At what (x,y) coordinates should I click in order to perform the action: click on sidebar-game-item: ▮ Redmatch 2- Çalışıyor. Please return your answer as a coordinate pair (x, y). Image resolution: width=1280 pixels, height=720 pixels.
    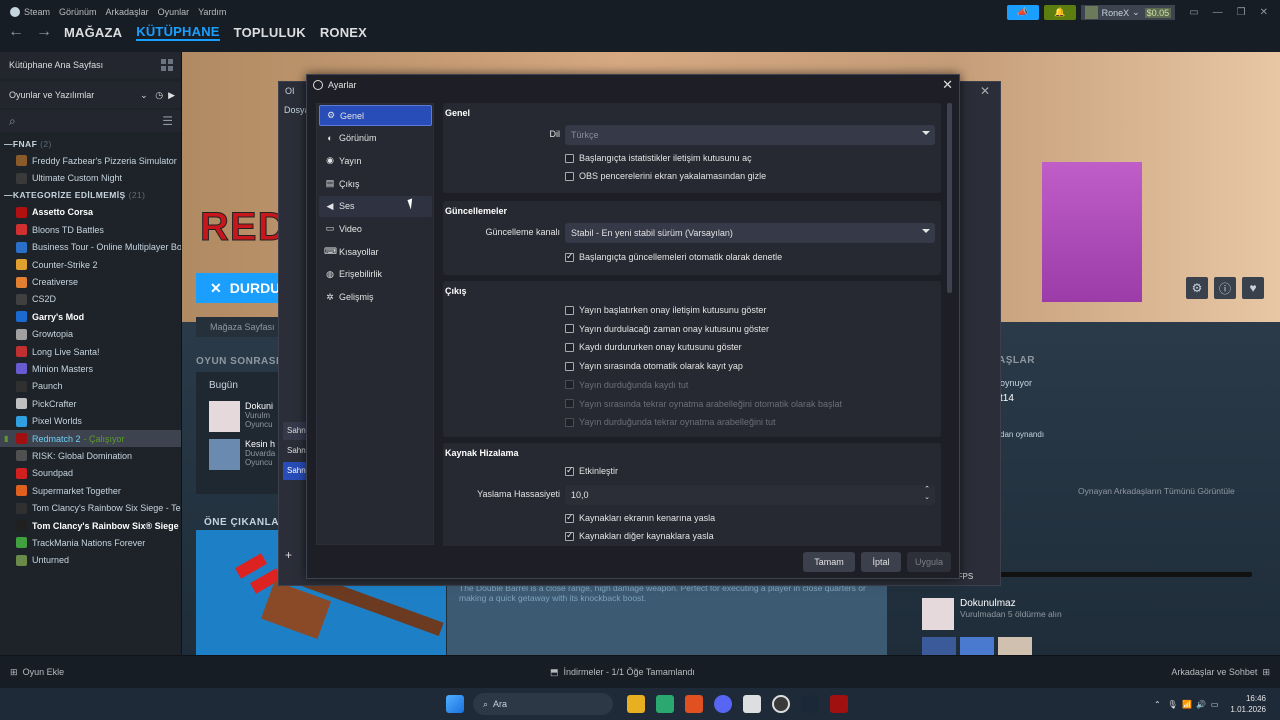
    Looking at the image, I should click on (90, 438).